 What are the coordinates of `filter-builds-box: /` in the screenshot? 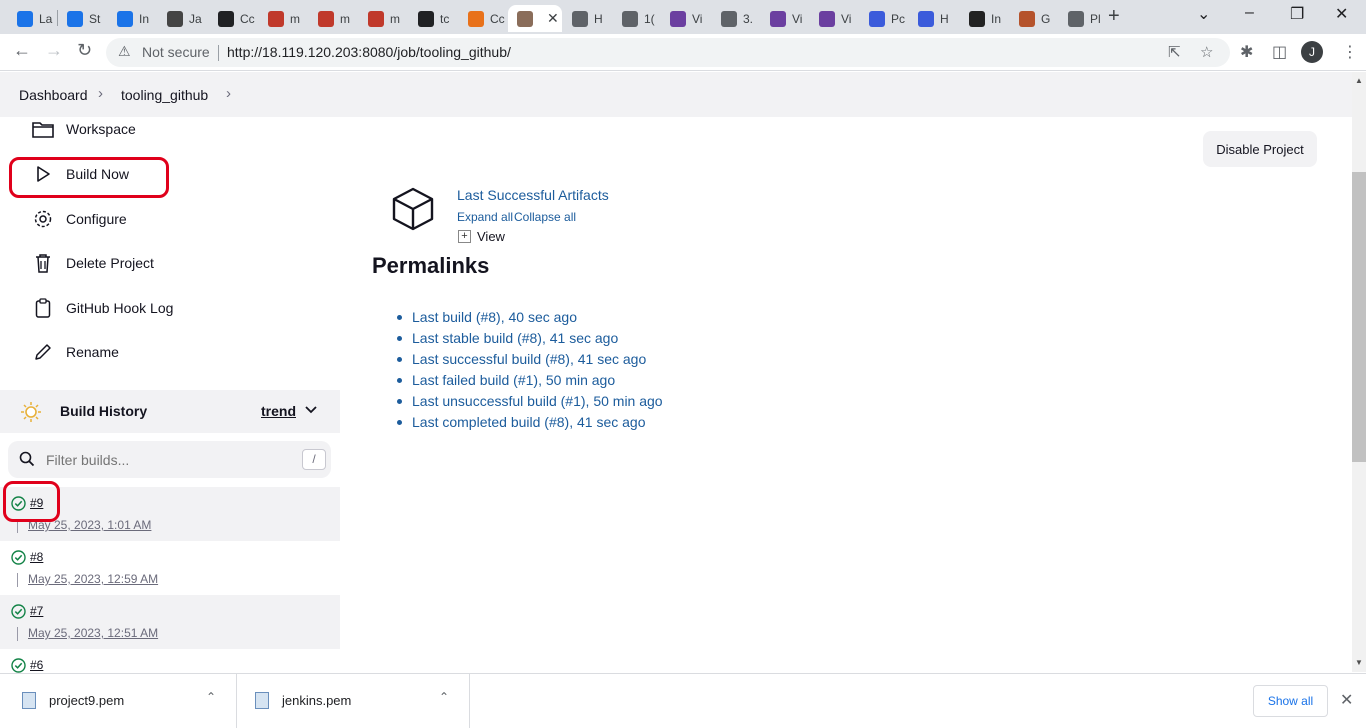 It's located at (169, 459).